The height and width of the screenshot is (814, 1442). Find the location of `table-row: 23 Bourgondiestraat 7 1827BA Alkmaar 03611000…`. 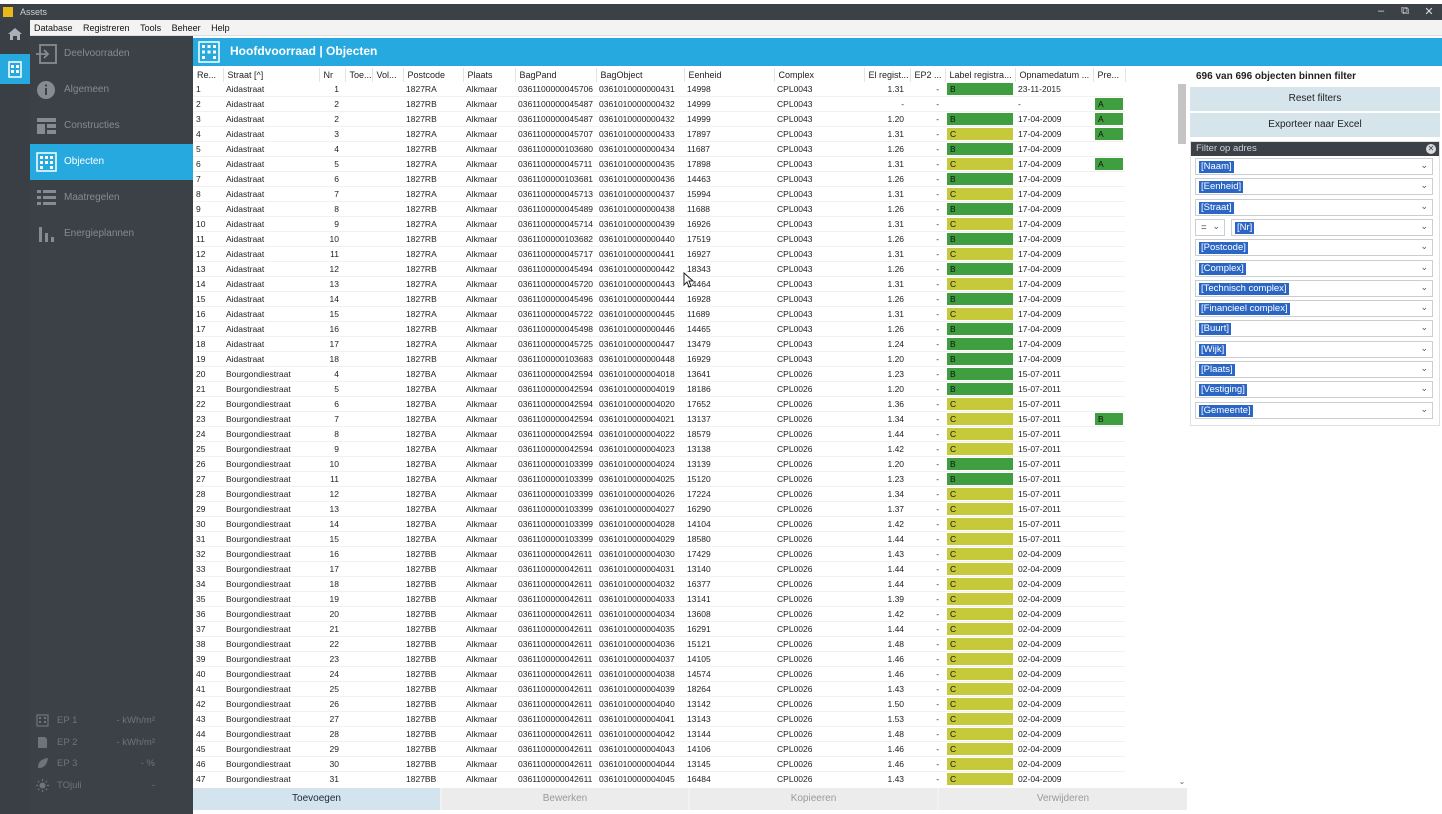

table-row: 23 Bourgondiestraat 7 1827BA Alkmaar 03611000… is located at coordinates (659, 419).